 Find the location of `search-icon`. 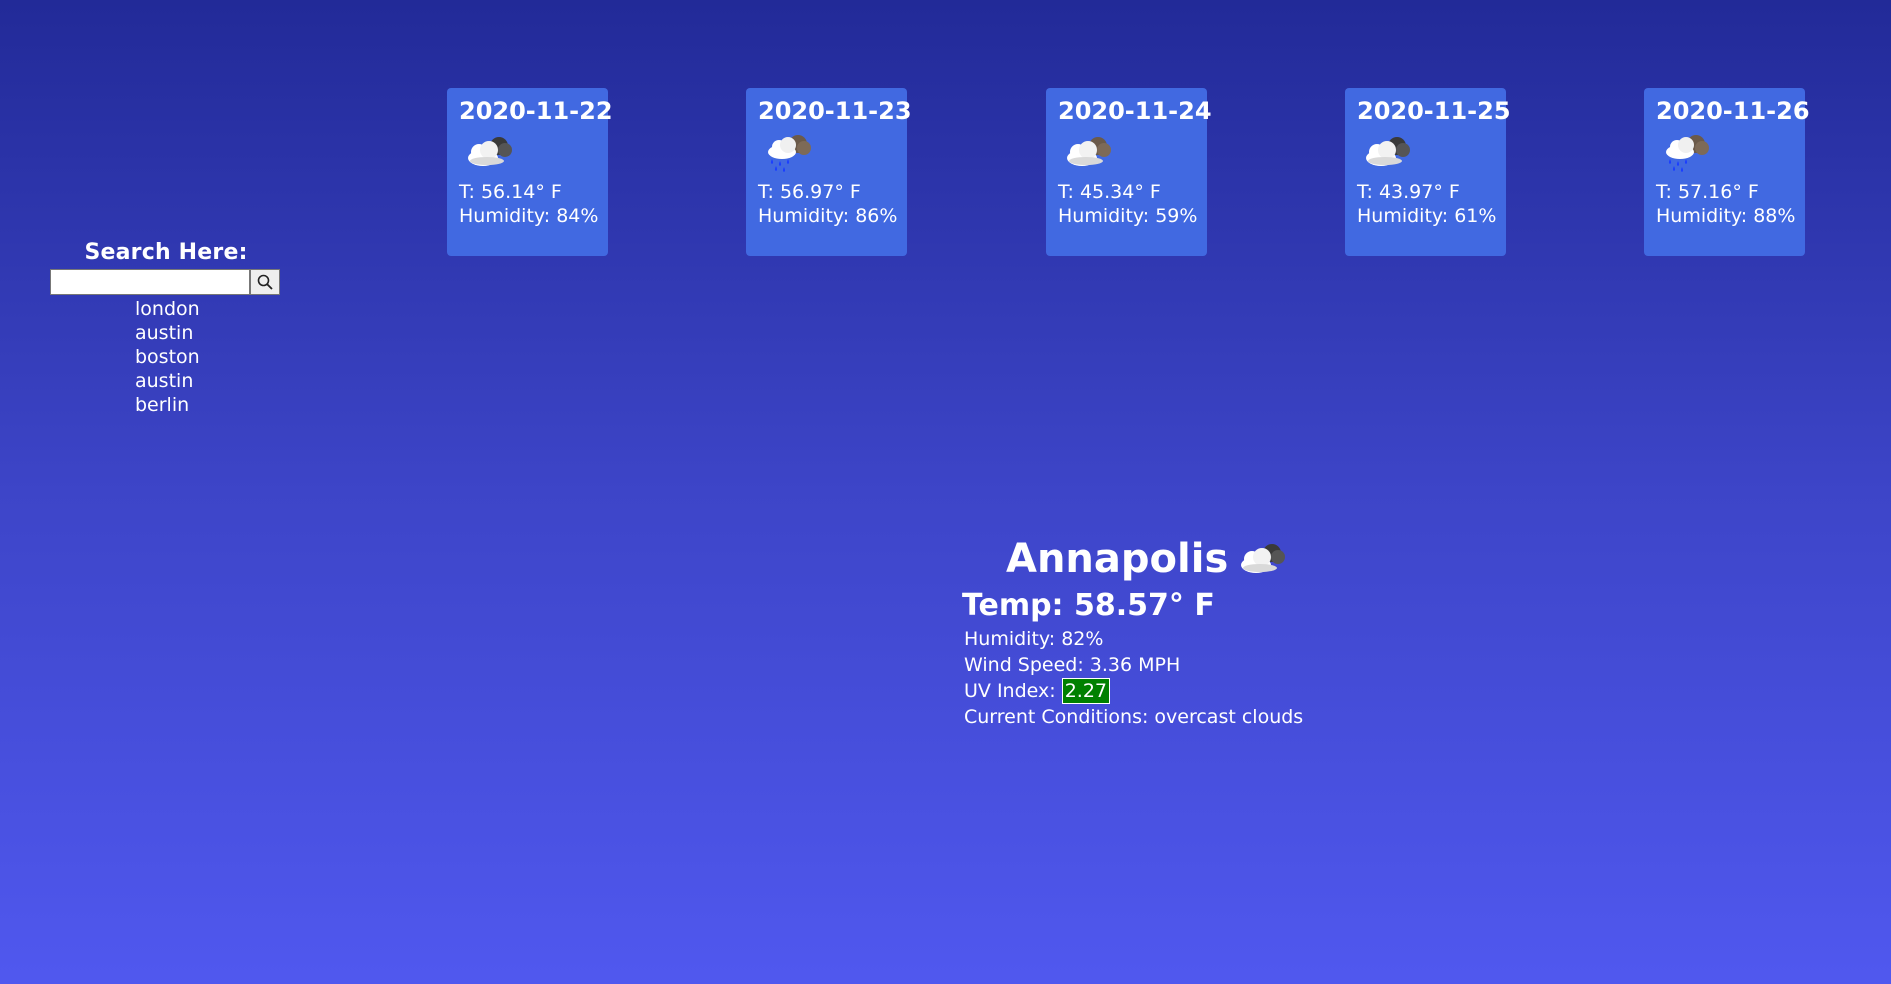

search-icon is located at coordinates (265, 282).